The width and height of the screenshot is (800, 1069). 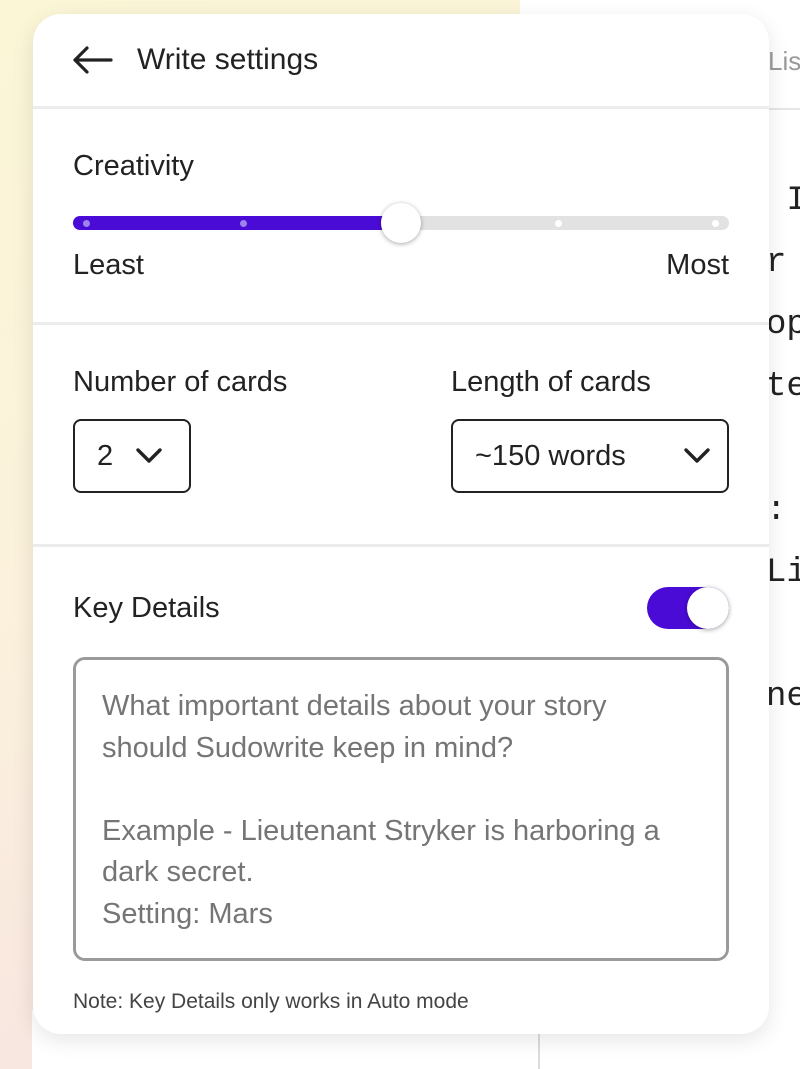 What do you see at coordinates (783, 387) in the screenshot?
I see `code-line: te` at bounding box center [783, 387].